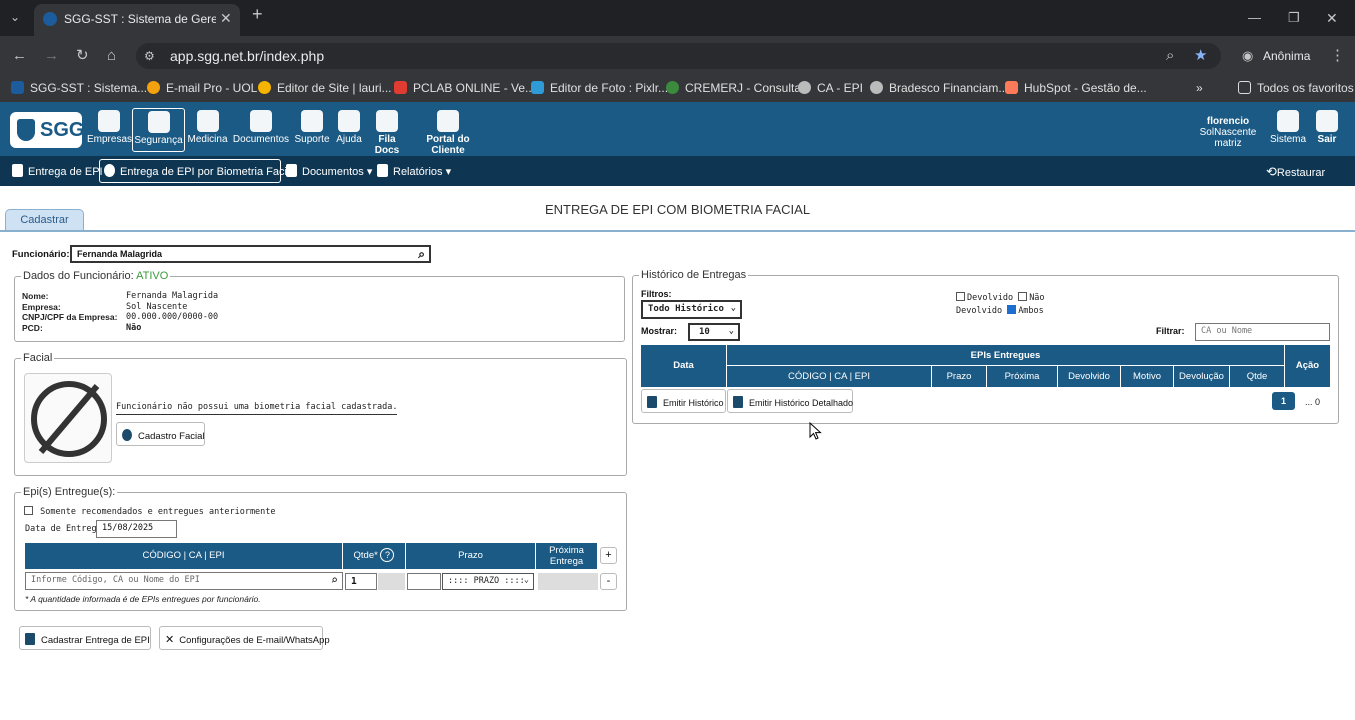  Describe the element at coordinates (349, 121) in the screenshot. I see `help-icon` at that location.